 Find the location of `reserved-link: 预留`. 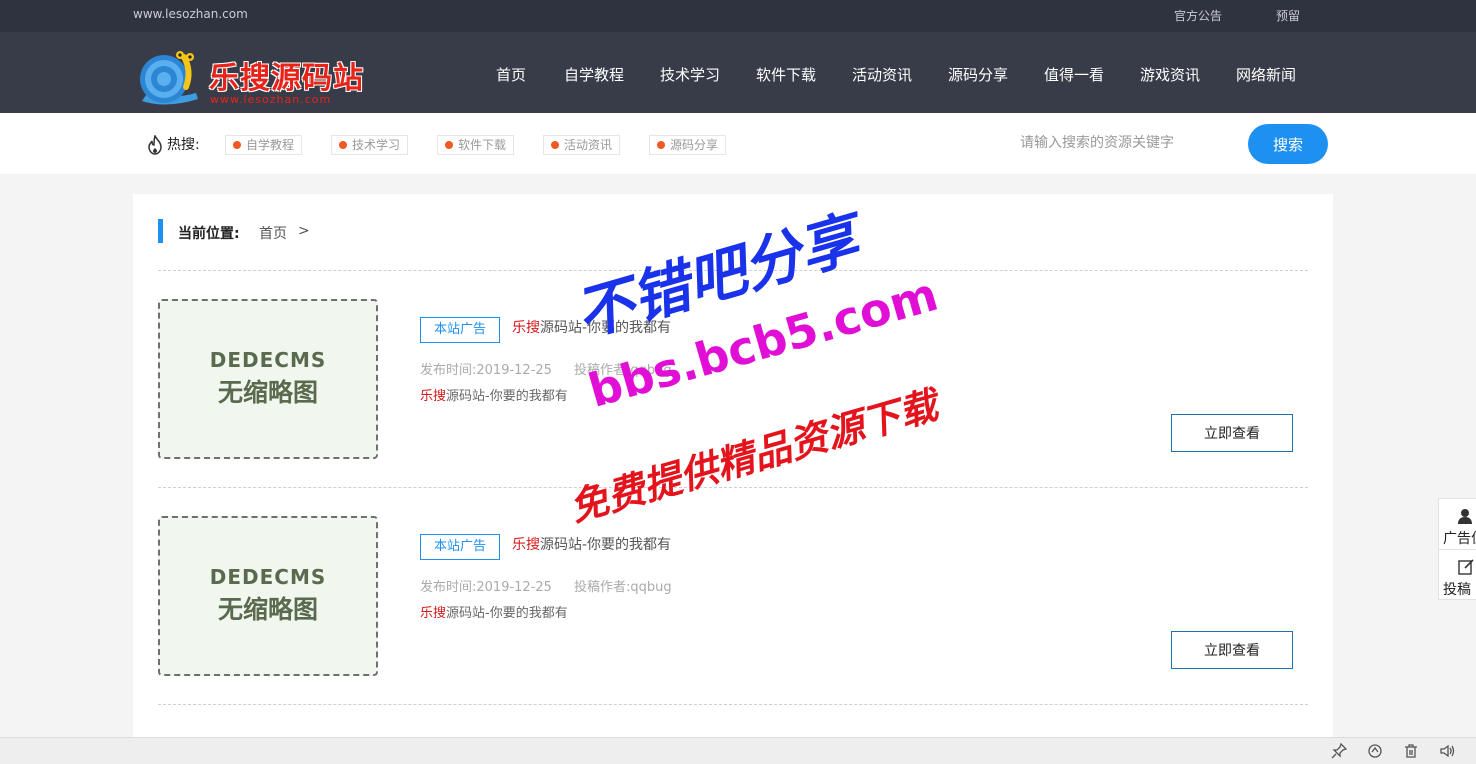

reserved-link: 预留 is located at coordinates (1288, 15).